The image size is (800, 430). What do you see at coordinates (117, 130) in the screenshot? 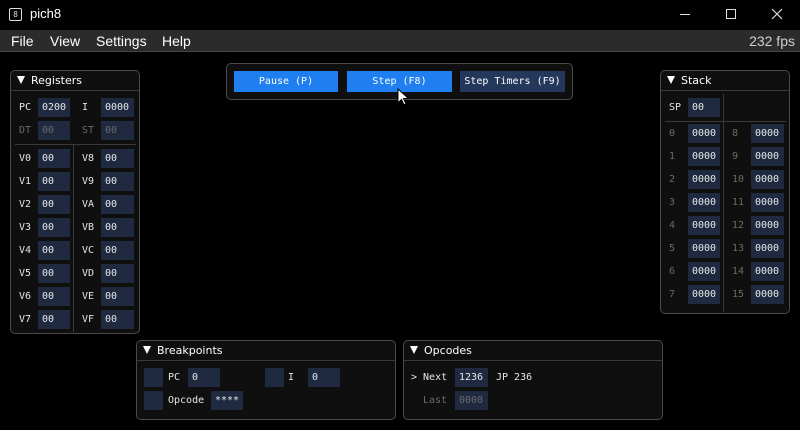
I see `st-field: 00` at bounding box center [117, 130].